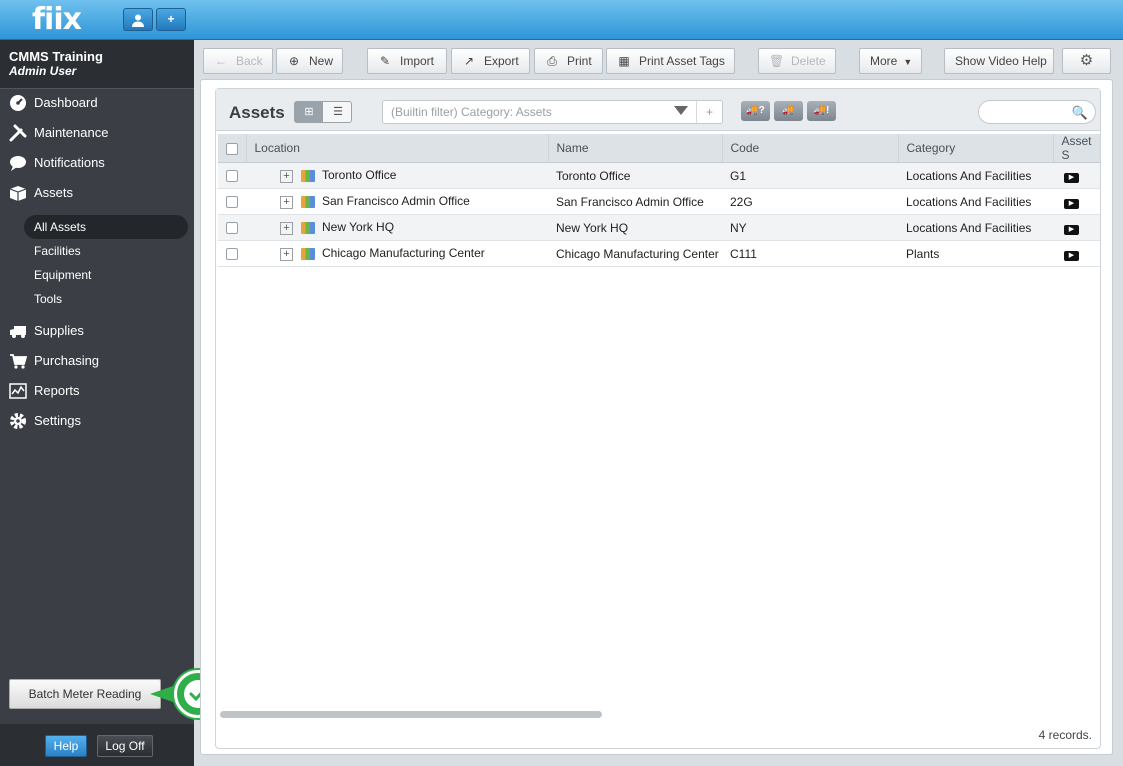 This screenshot has width=1123, height=766. I want to click on print-label: Print, so click(579, 61).